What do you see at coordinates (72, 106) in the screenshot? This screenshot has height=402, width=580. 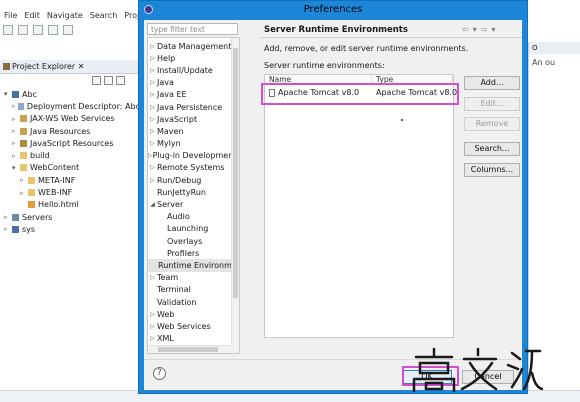 I see `tree-item: ▹ Deployment Descriptor: Abc` at bounding box center [72, 106].